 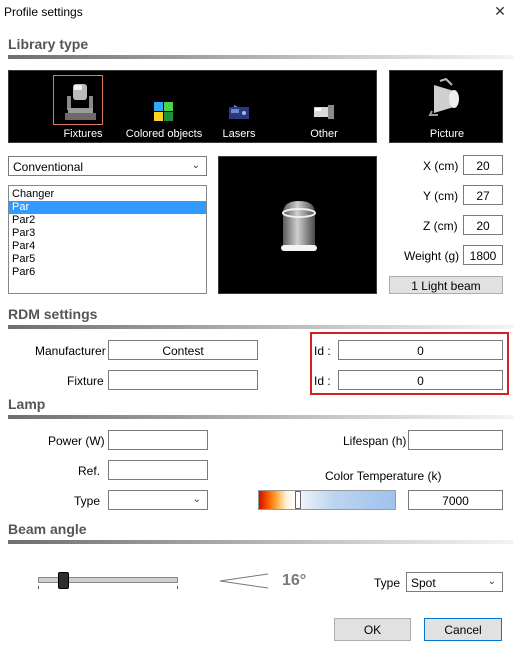 What do you see at coordinates (53, 314) in the screenshot?
I see `rdm-settings-heading: RDM settings` at bounding box center [53, 314].